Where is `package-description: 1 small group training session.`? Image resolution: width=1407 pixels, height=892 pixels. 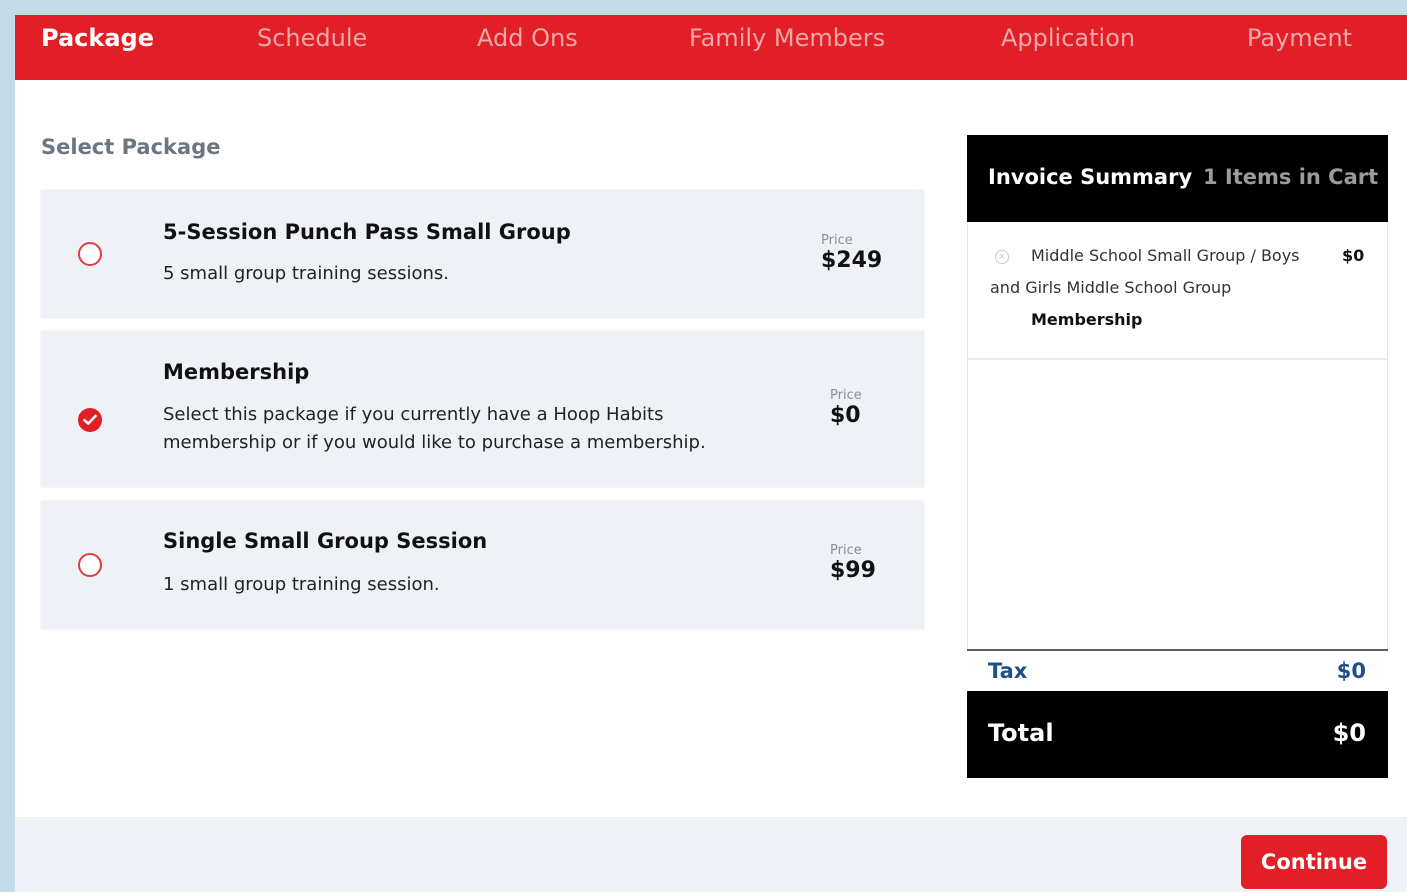 package-description: 1 small group training session. is located at coordinates (301, 584).